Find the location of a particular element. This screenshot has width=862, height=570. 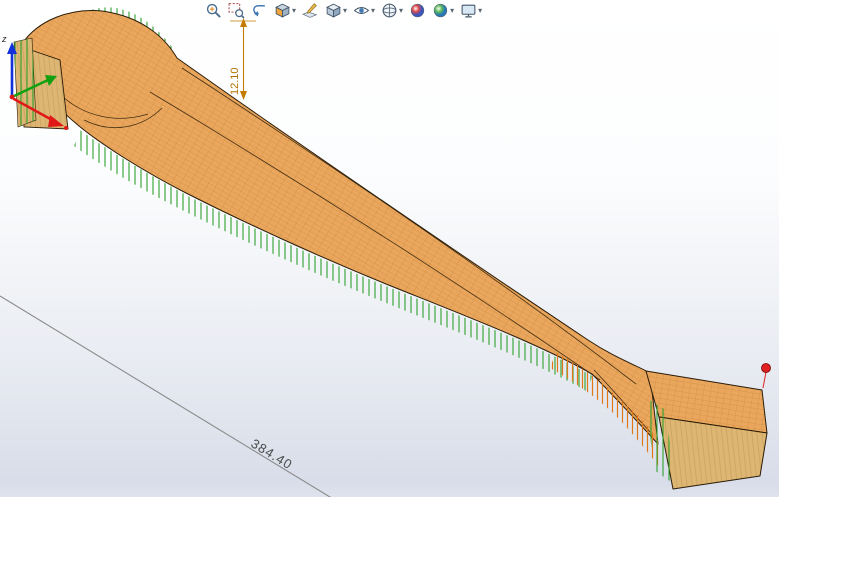

previous-view-icon is located at coordinates (259, 10).